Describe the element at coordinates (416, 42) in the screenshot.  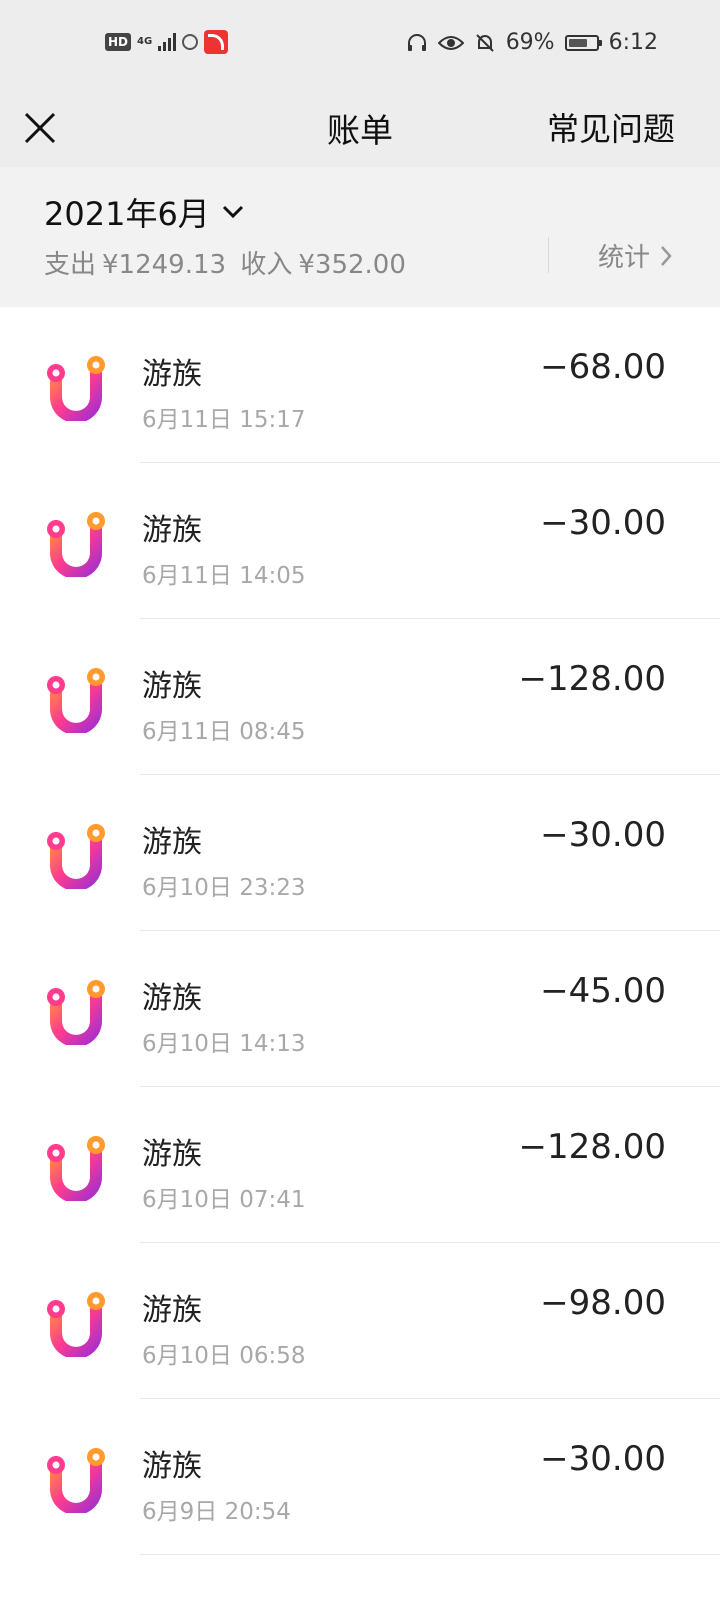
I see `headset-icon` at that location.